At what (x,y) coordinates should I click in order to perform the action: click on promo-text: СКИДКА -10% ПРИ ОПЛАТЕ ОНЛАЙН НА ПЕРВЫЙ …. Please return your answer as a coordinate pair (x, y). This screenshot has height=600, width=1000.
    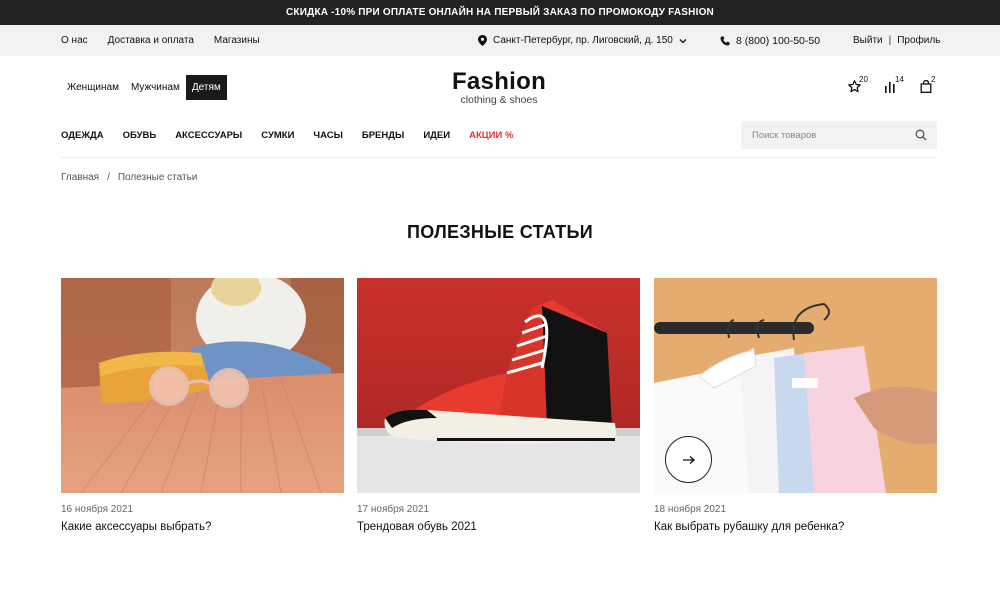
    Looking at the image, I should click on (500, 12).